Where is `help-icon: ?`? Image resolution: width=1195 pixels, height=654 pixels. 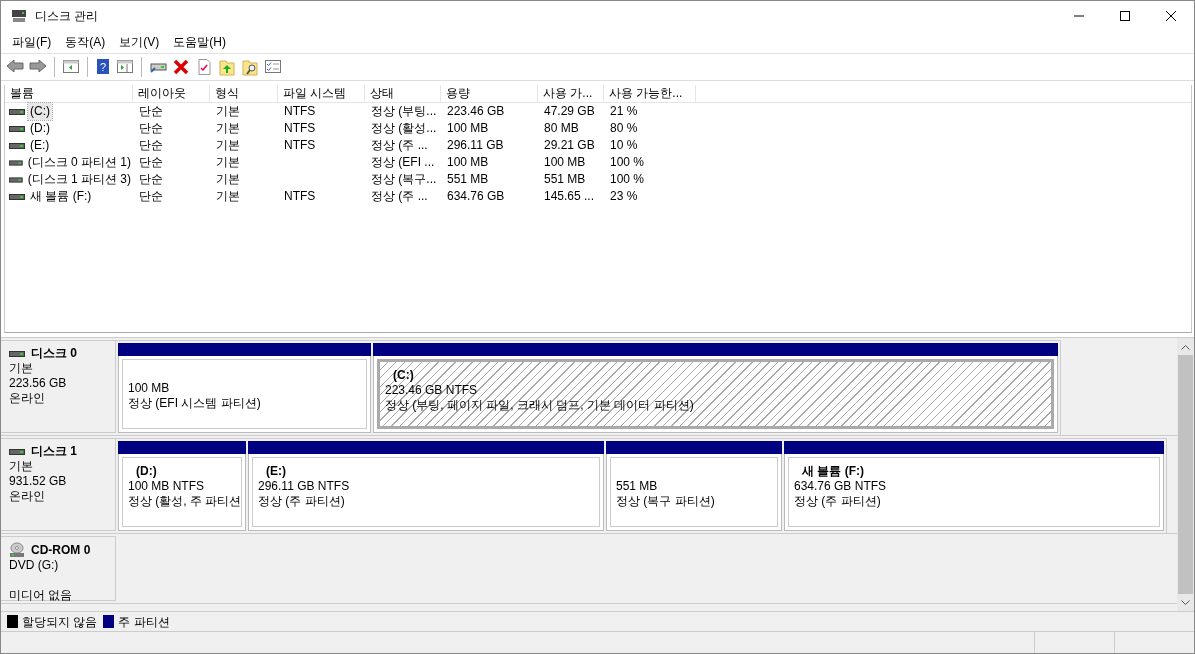 help-icon: ? is located at coordinates (103, 67).